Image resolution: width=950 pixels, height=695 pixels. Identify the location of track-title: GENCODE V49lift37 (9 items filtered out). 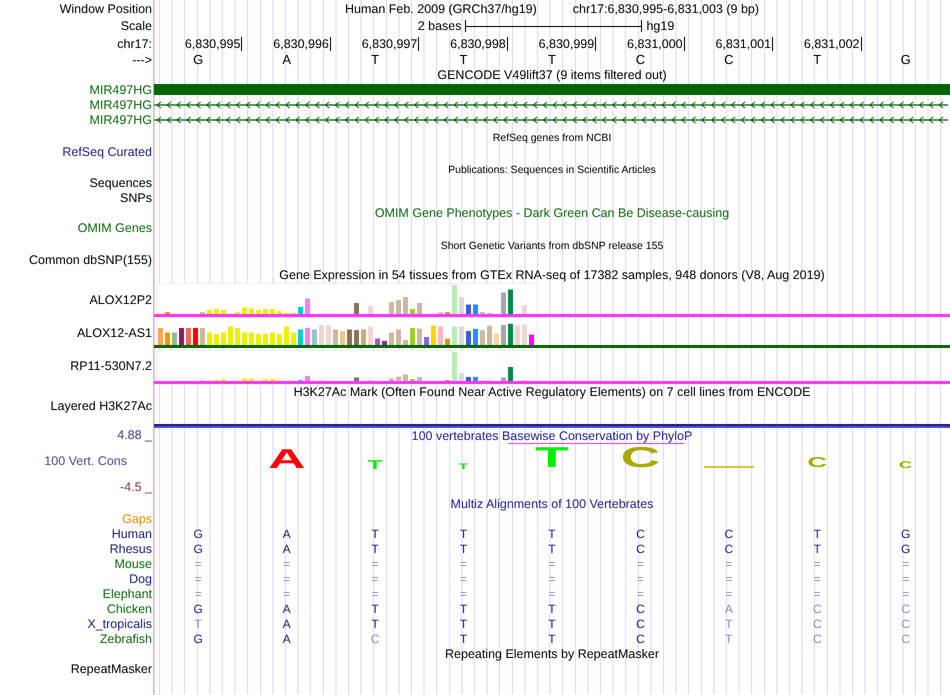
(552, 75).